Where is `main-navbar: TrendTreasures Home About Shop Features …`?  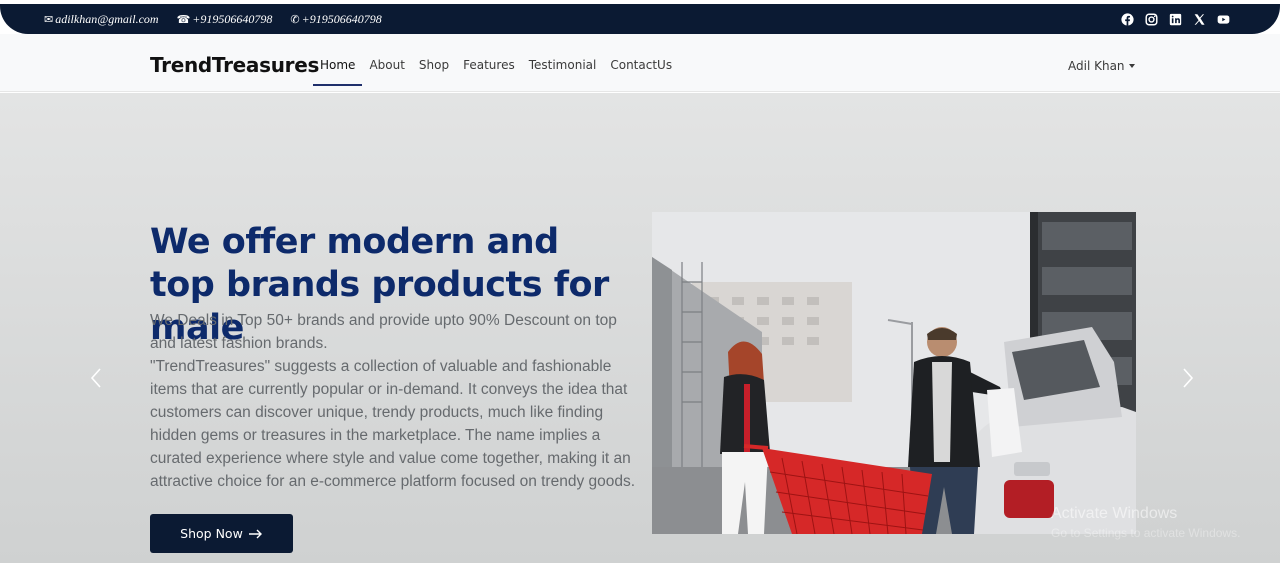
main-navbar: TrendTreasures Home About Shop Features … is located at coordinates (640, 63).